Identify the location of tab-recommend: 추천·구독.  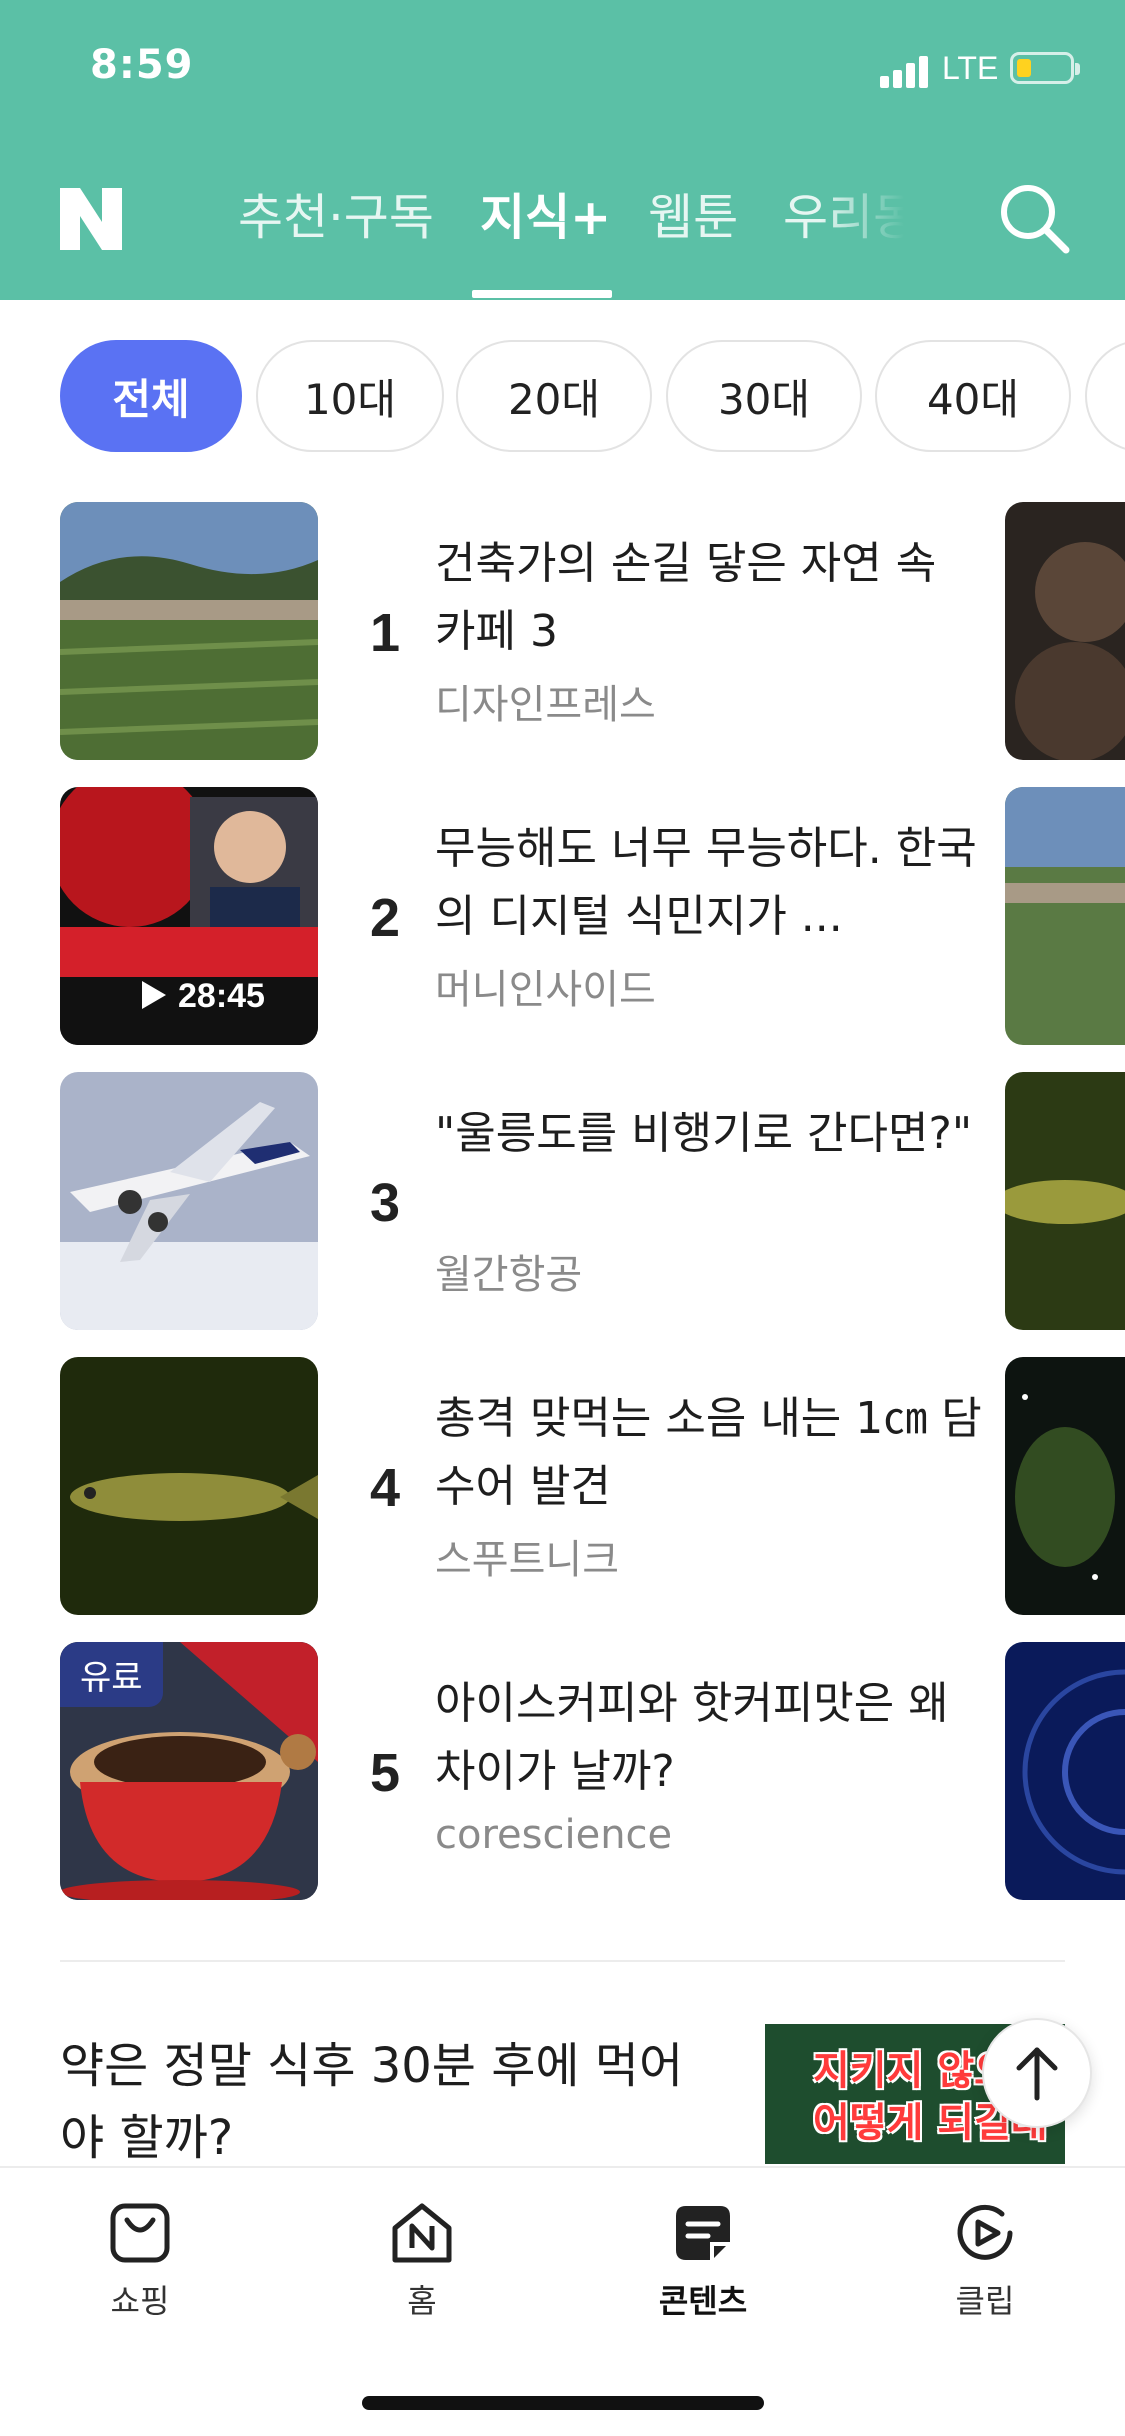
(336, 213).